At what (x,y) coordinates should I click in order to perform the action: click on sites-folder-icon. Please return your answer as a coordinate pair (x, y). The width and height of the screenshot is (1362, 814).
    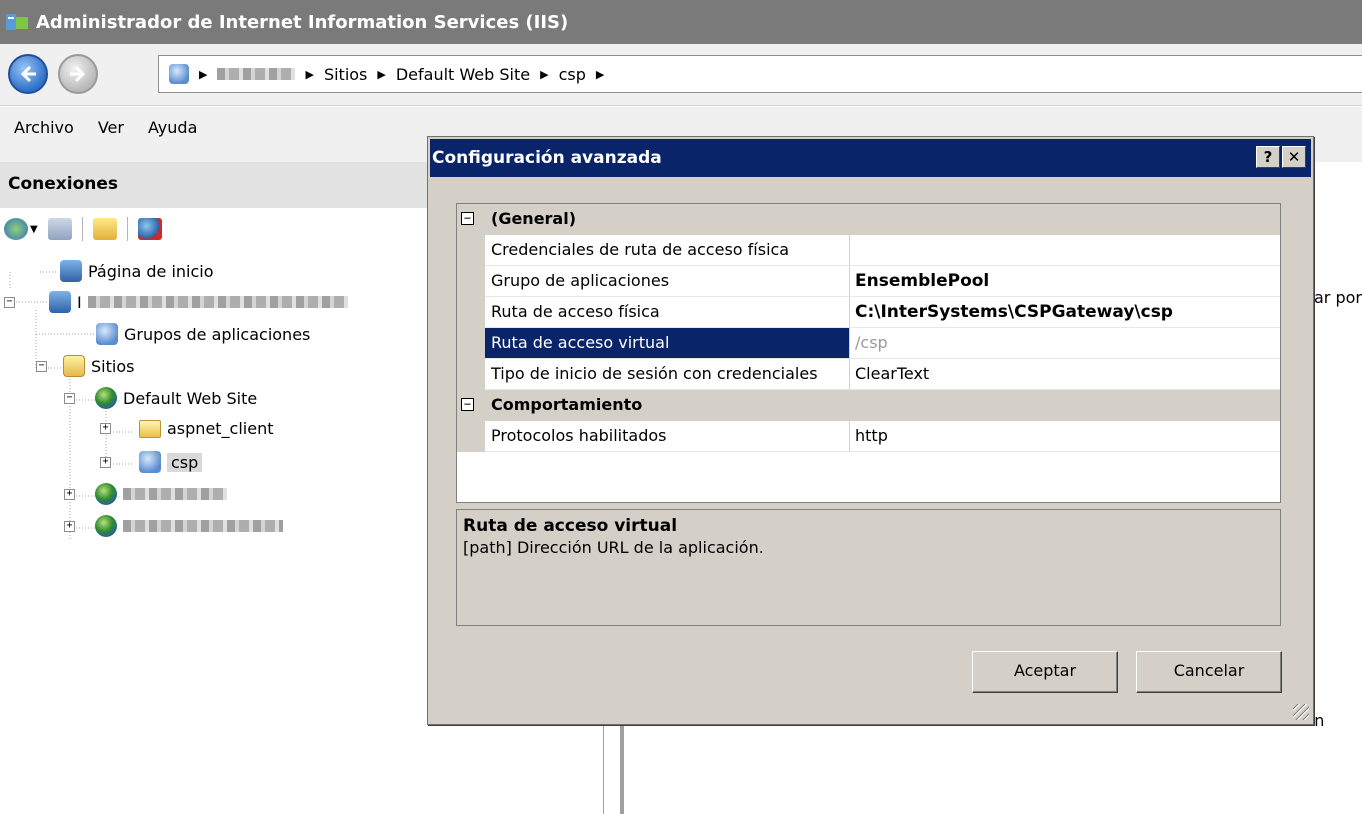
    Looking at the image, I should click on (74, 366).